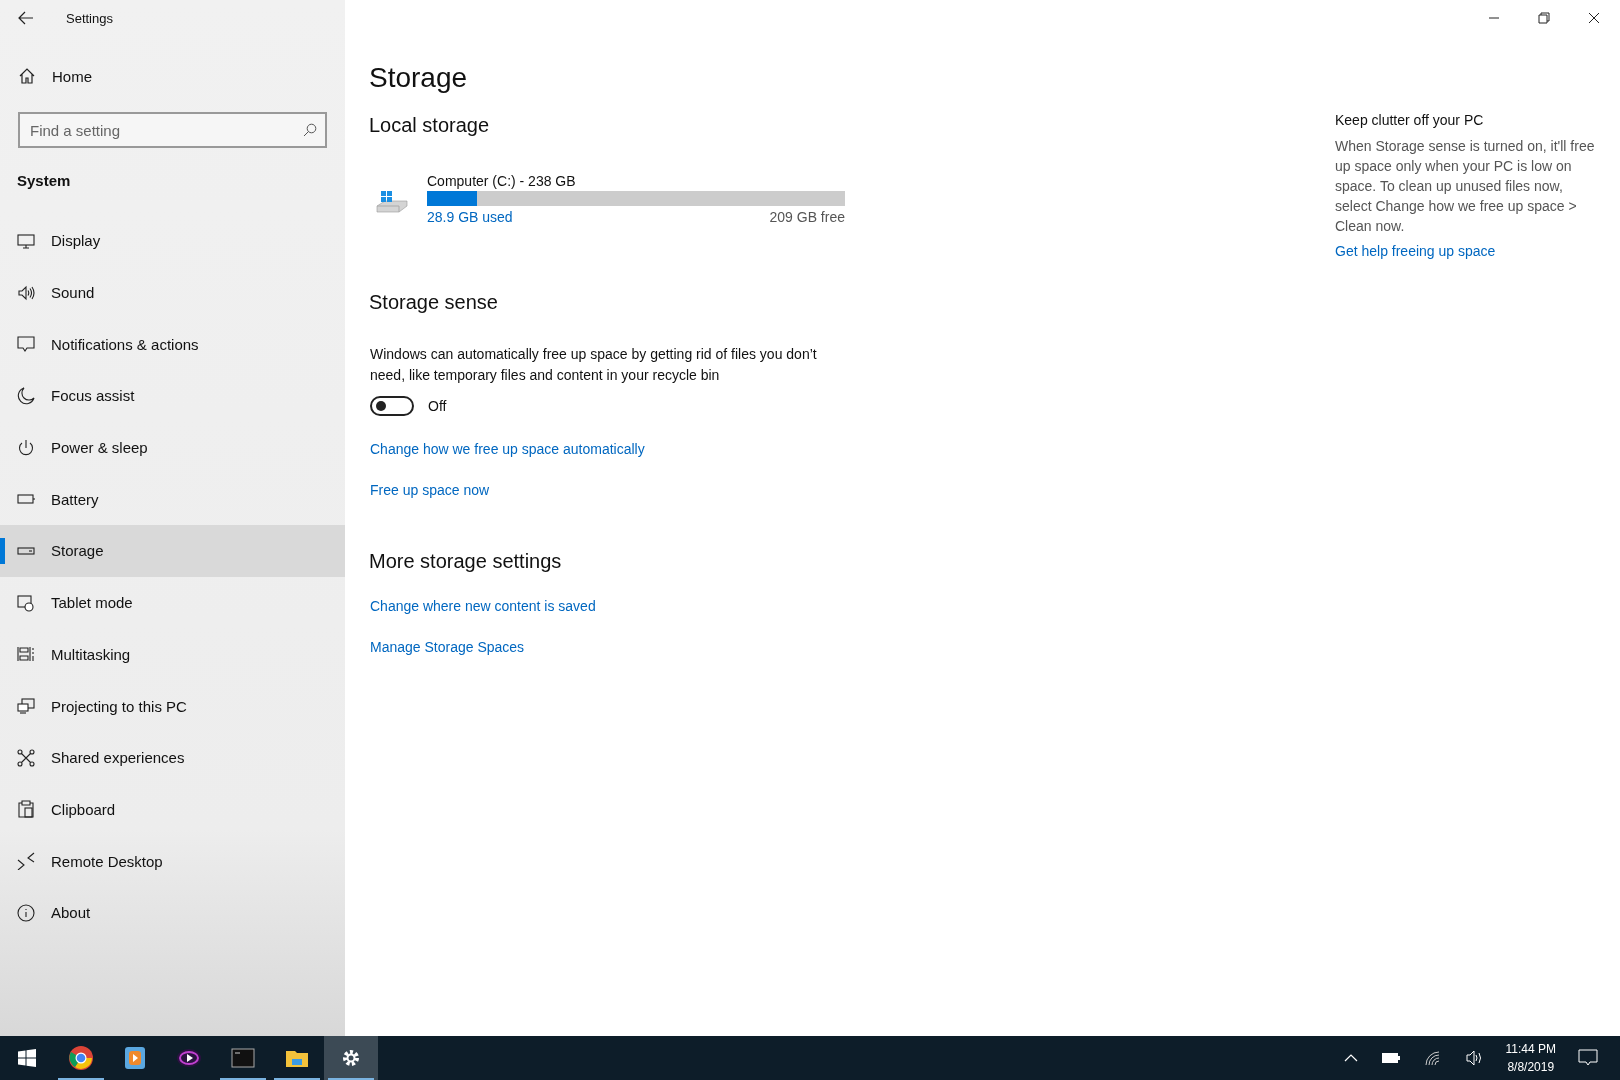 The height and width of the screenshot is (1080, 1620). What do you see at coordinates (172, 499) in the screenshot?
I see `sidebar-item: Battery` at bounding box center [172, 499].